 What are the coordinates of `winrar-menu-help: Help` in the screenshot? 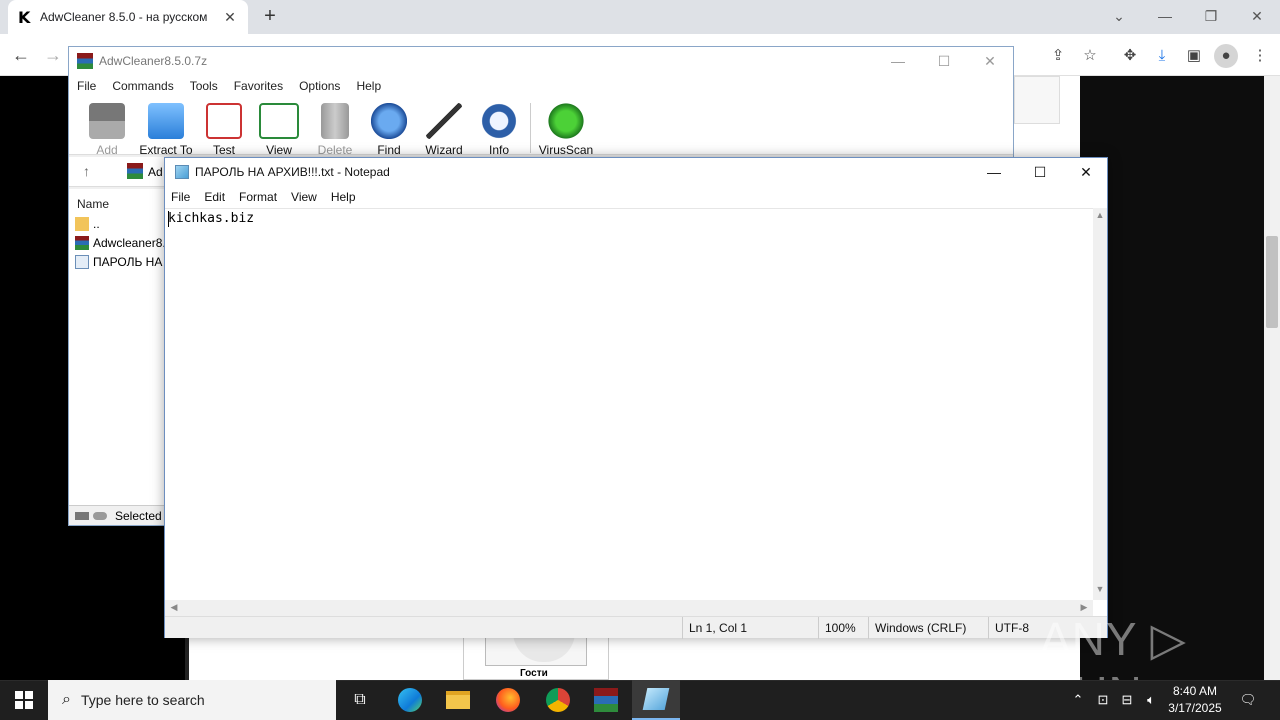 It's located at (368, 86).